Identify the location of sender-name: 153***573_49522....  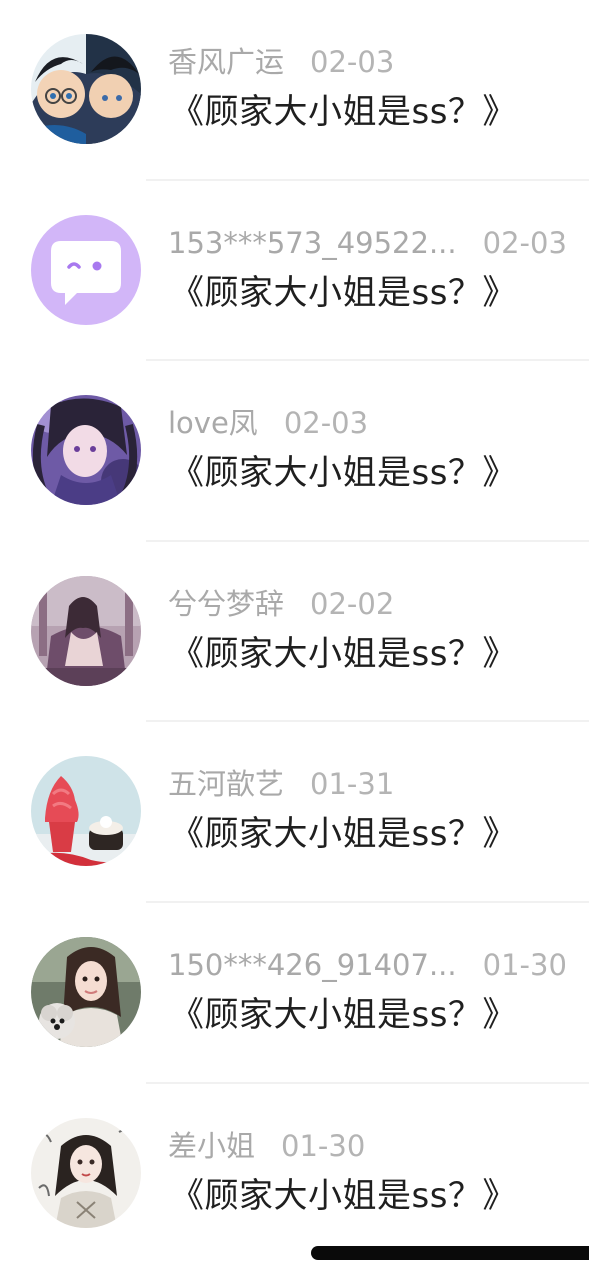
(312, 243).